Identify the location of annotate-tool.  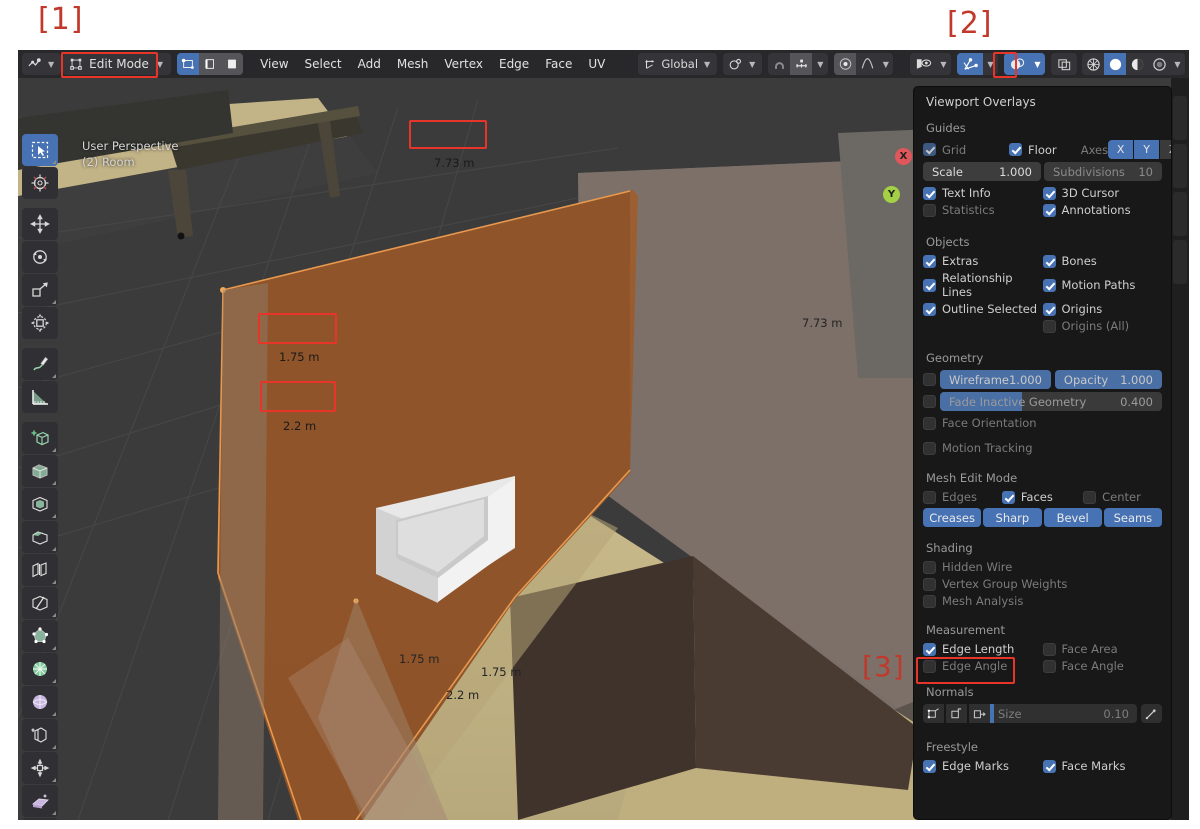
(40, 364).